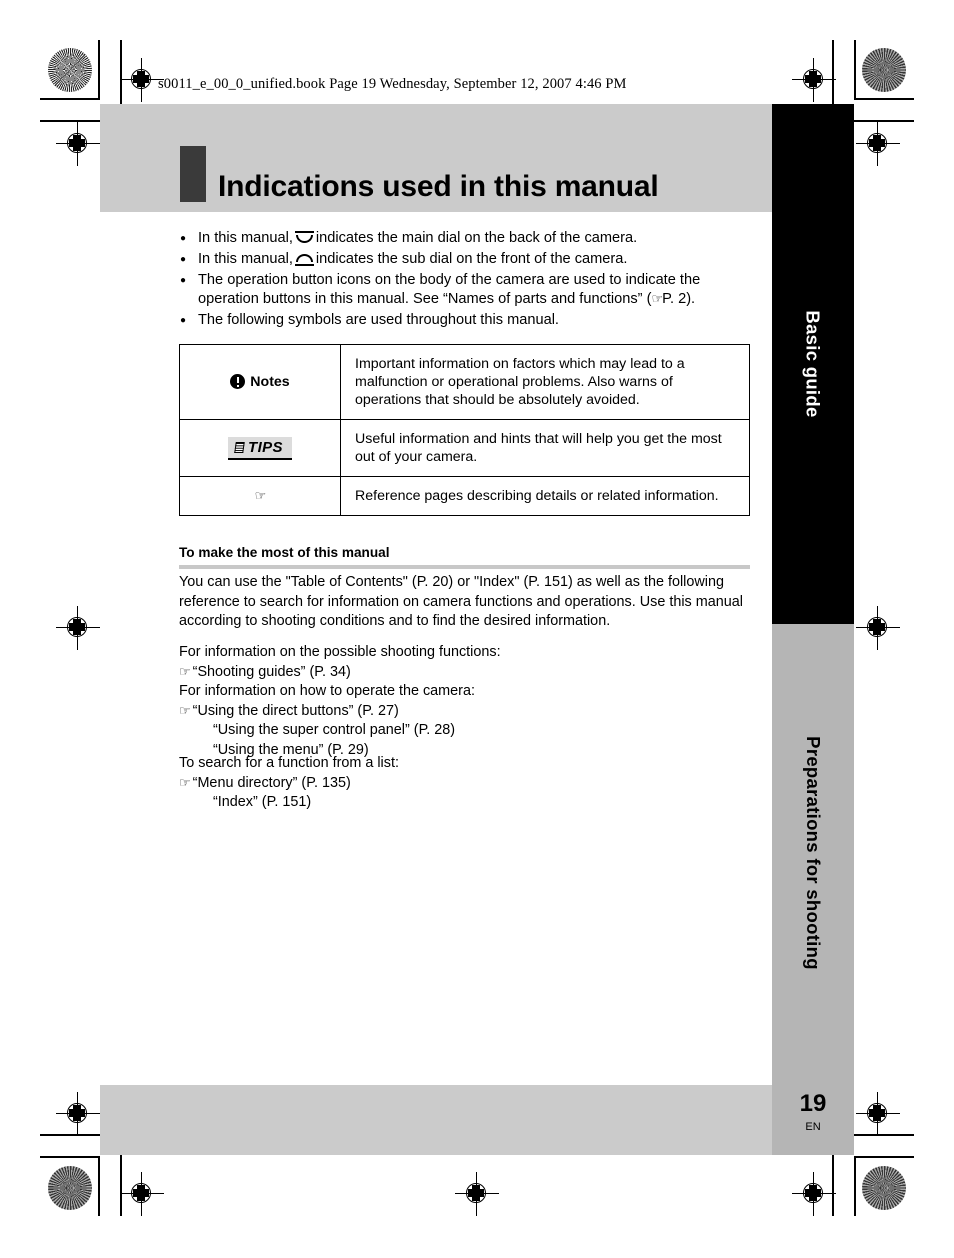  Describe the element at coordinates (265, 447) in the screenshot. I see `tips-label: TIPS` at that location.